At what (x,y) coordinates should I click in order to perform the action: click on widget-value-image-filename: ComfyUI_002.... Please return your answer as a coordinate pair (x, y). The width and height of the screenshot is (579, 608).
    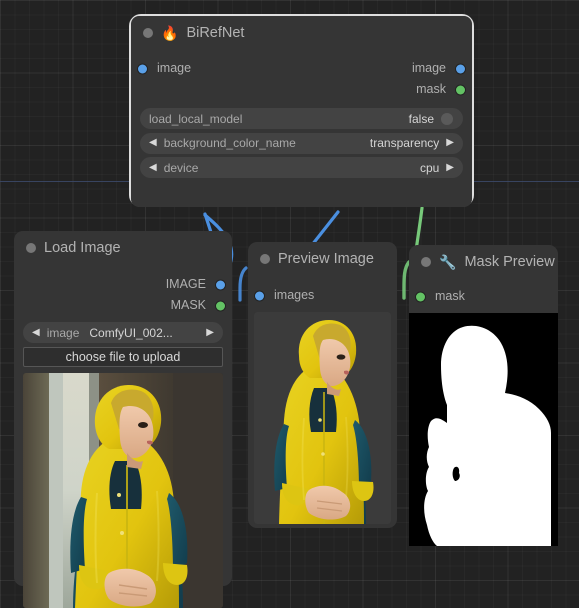
    Looking at the image, I should click on (131, 332).